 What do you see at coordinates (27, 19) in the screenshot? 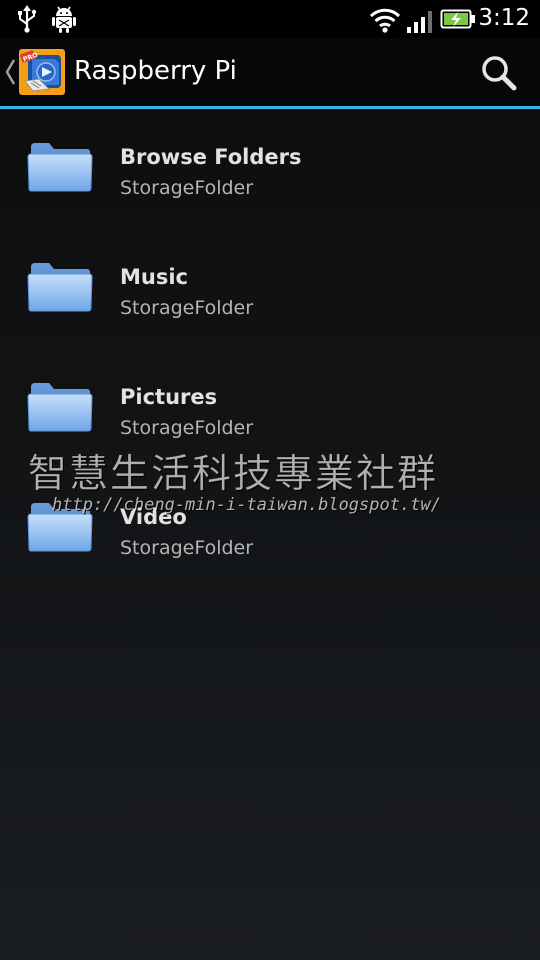
I see `usb-icon` at bounding box center [27, 19].